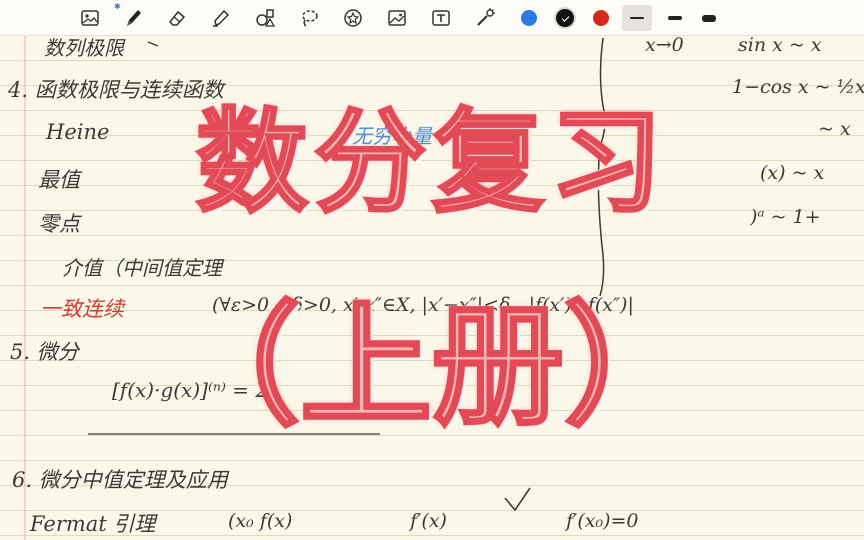 The height and width of the screenshot is (540, 864). Describe the element at coordinates (780, 46) in the screenshot. I see `note-sin-equivalence: sin x ~ x` at that location.